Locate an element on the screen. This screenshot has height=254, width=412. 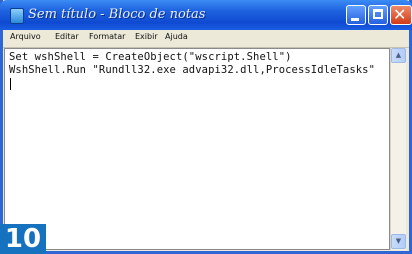
menu-arquivo: Arquivo is located at coordinates (25, 36).